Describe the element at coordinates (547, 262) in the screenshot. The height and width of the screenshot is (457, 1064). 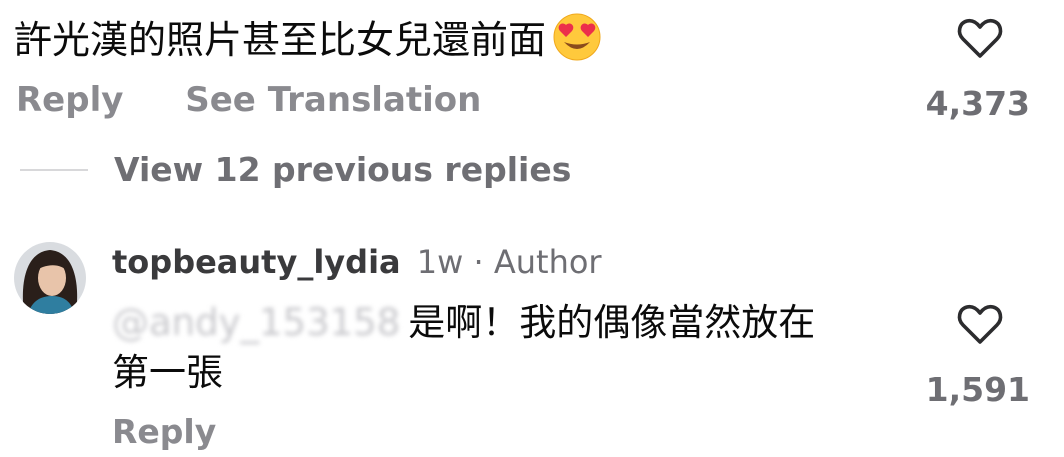
I see `author-badge: Author` at that location.